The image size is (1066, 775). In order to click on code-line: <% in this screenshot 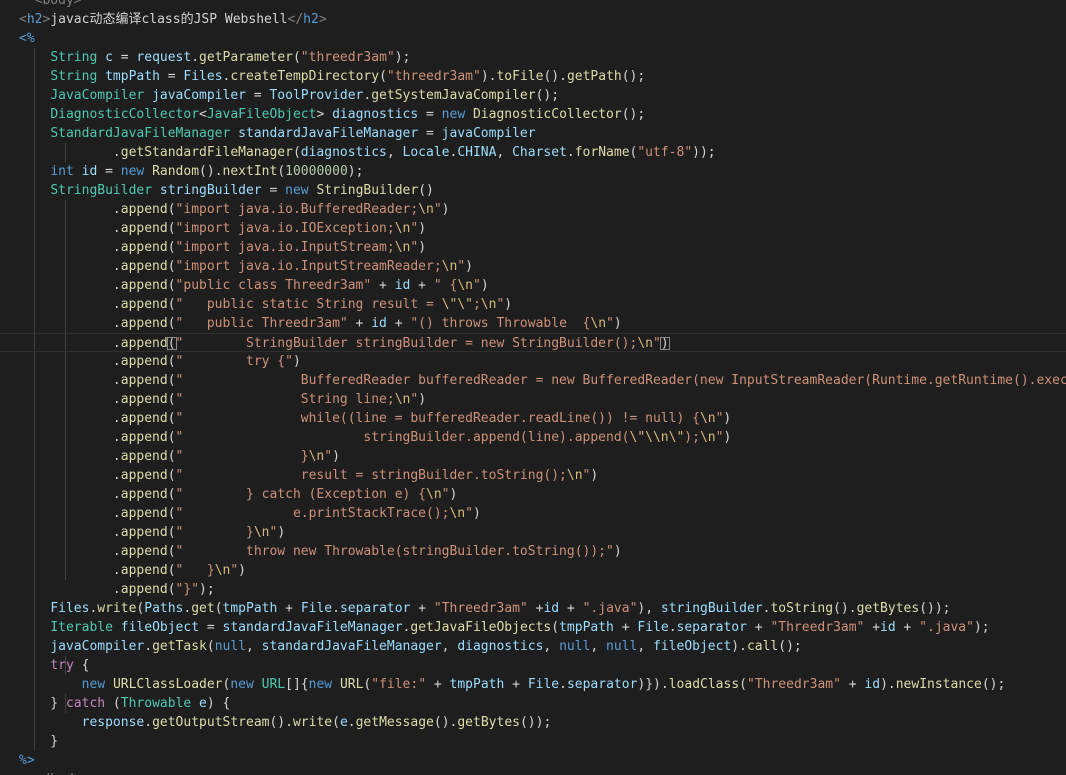, I will do `click(533, 38)`.